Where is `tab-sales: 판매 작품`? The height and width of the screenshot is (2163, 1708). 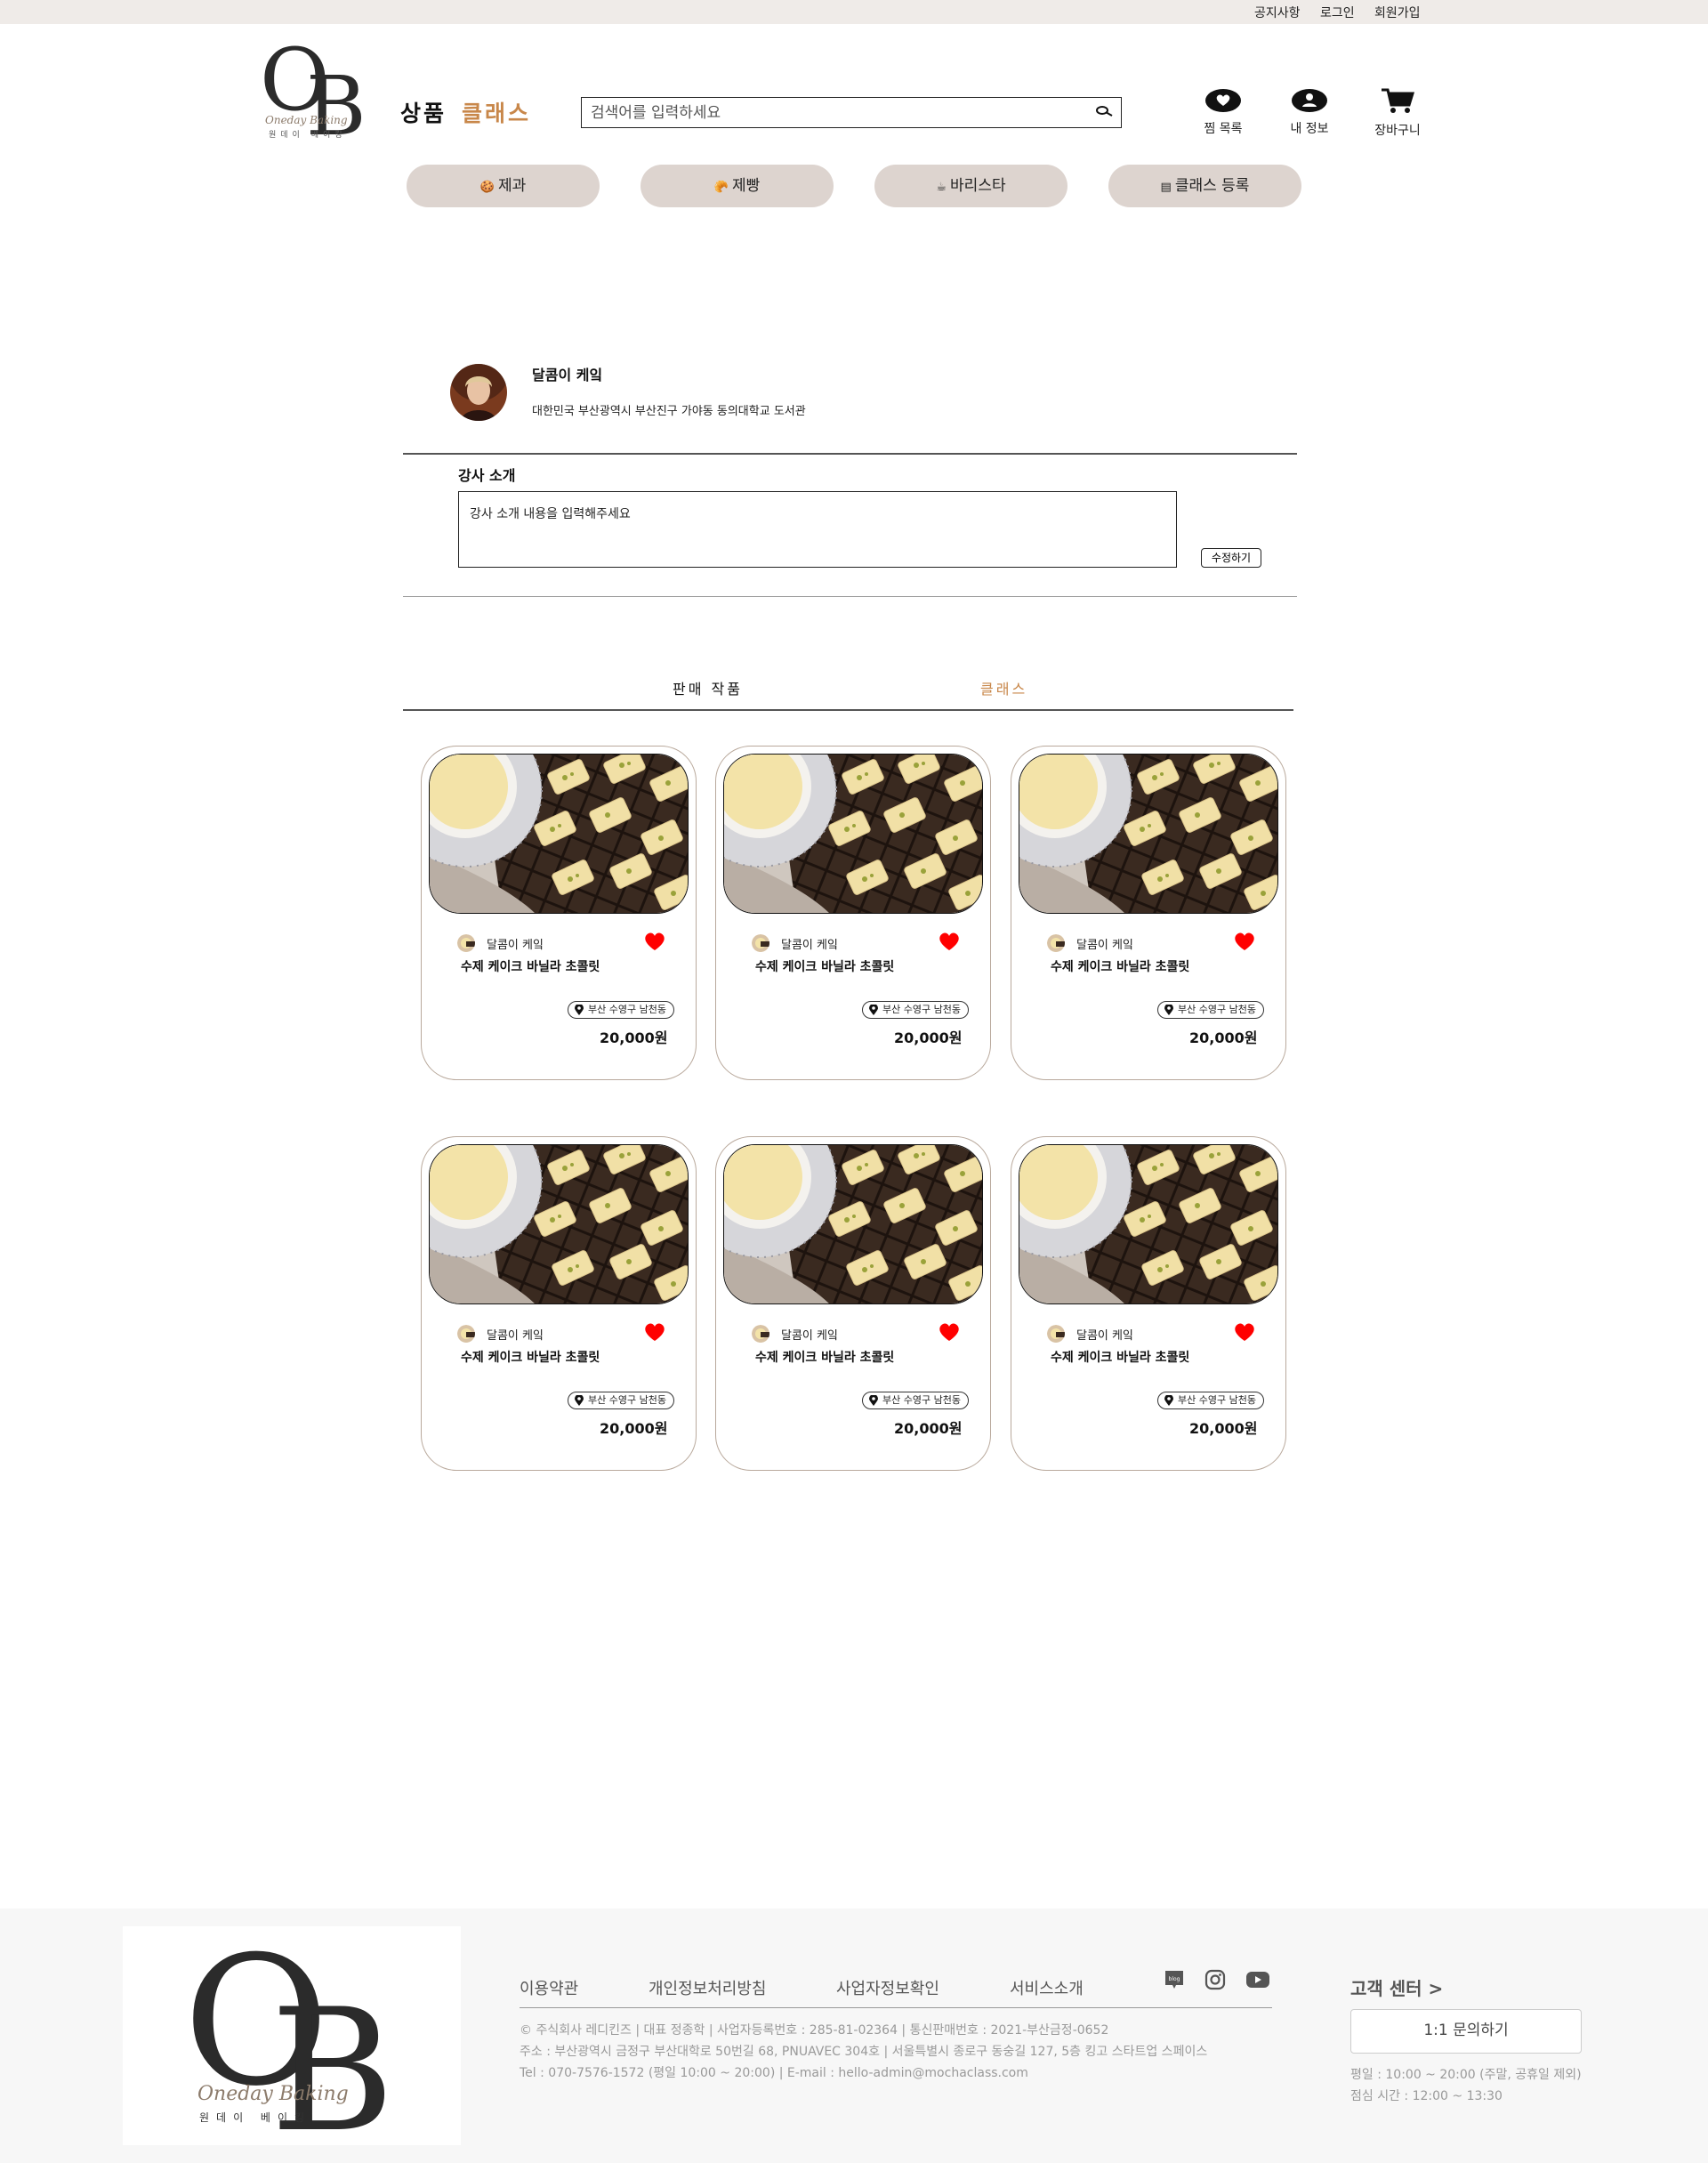 tab-sales: 판매 작품 is located at coordinates (708, 687).